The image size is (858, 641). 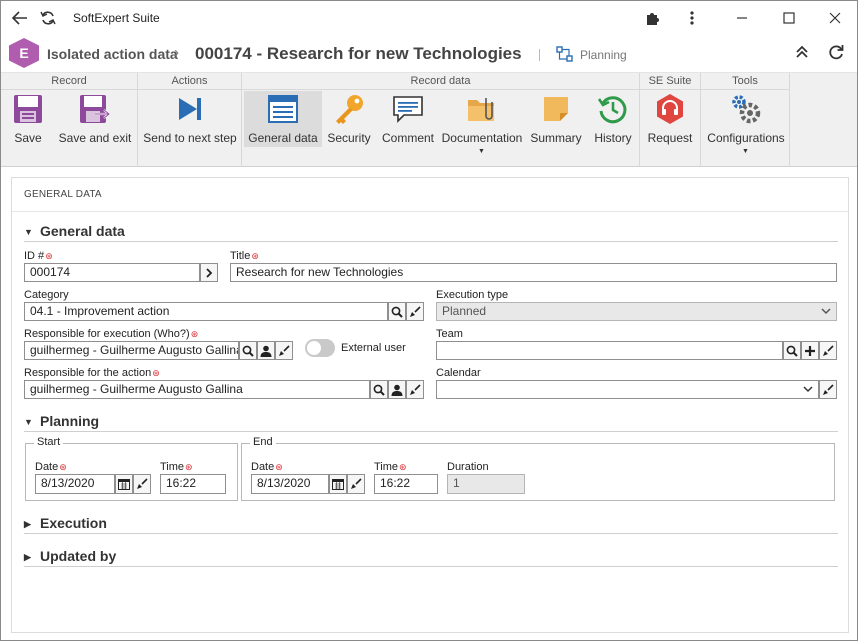 What do you see at coordinates (28, 138) in the screenshot?
I see `save-label: Save` at bounding box center [28, 138].